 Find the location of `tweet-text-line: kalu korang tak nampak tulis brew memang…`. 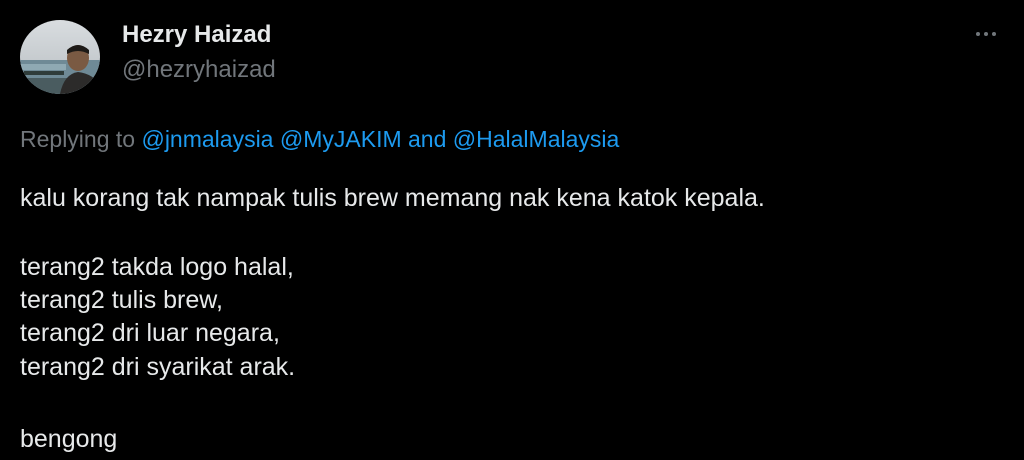

tweet-text-line: kalu korang tak nampak tulis brew memang… is located at coordinates (392, 198).